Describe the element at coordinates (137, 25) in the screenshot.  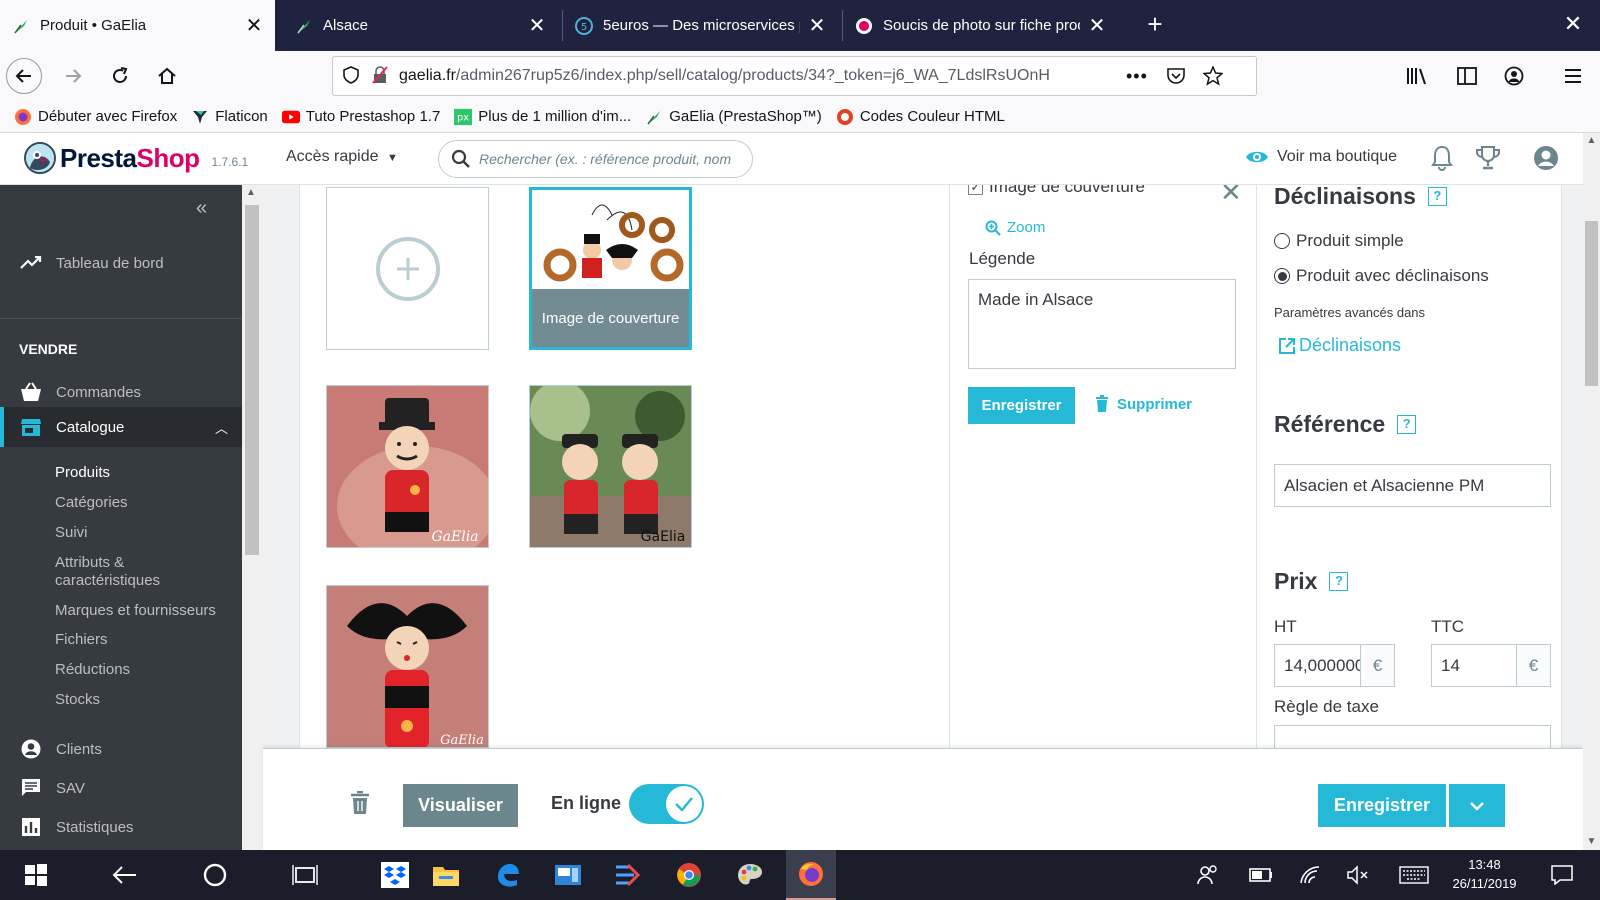
I see `tab-produit-gaelia: Produit • GaElia ✕` at that location.